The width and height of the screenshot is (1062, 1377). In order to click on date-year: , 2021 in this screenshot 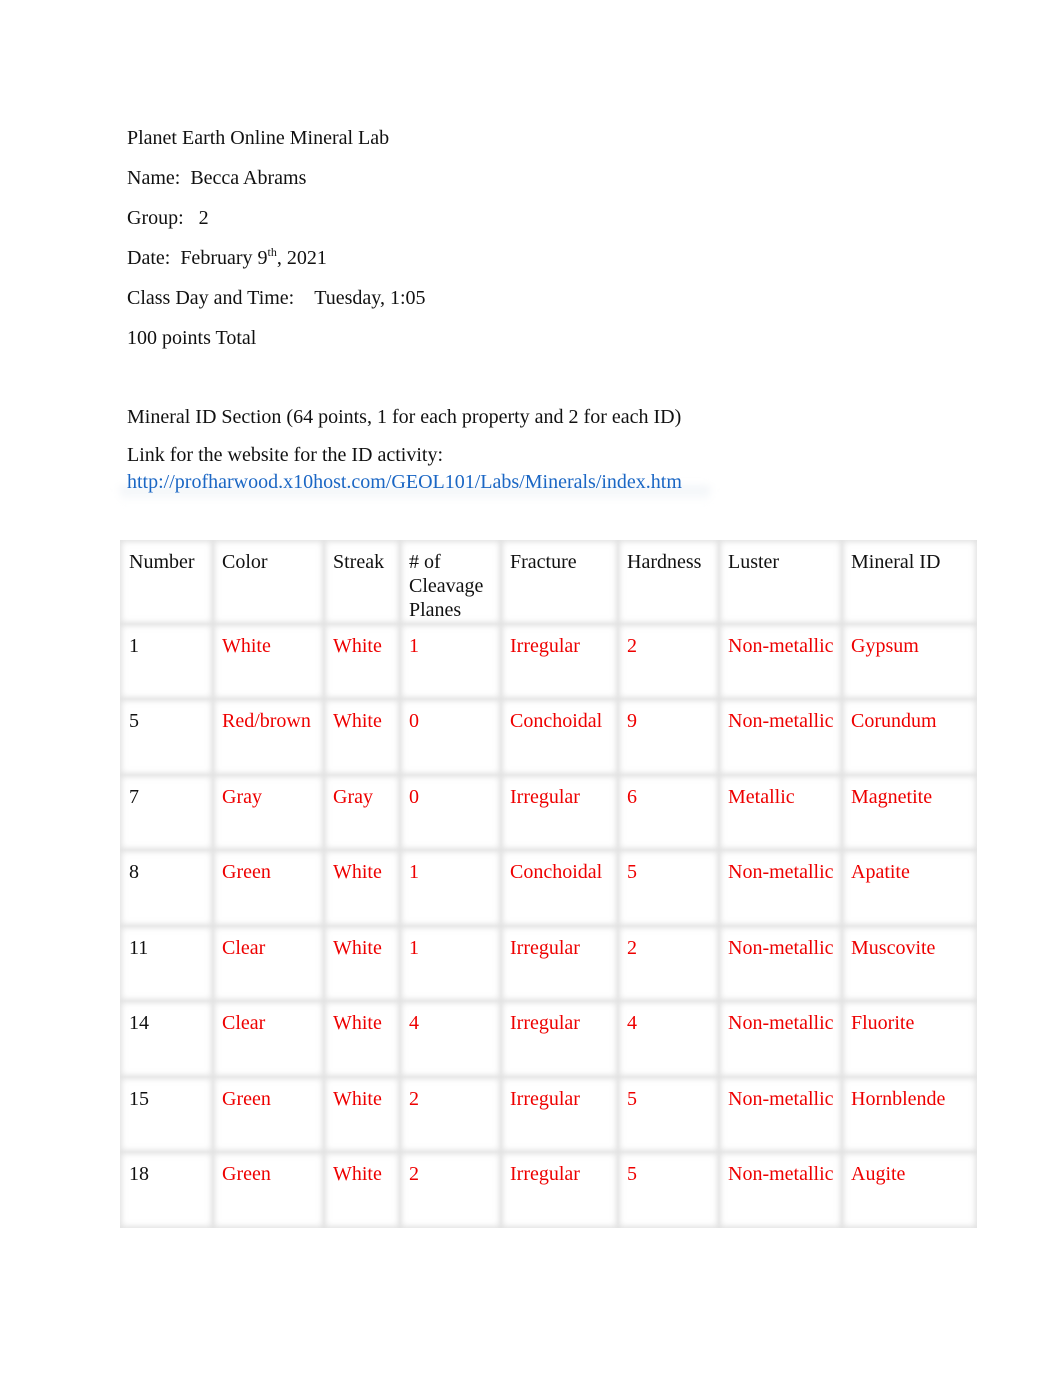, I will do `click(301, 258)`.